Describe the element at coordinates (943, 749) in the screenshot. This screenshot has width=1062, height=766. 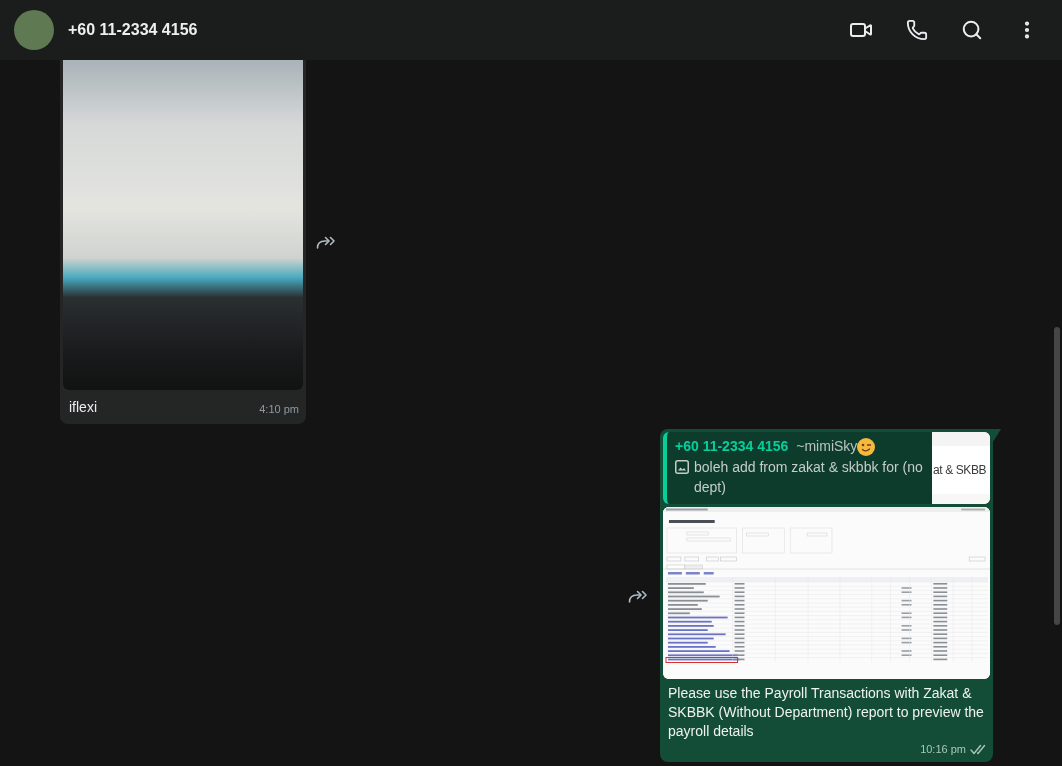
I see `message-time: 10:16 pm` at that location.